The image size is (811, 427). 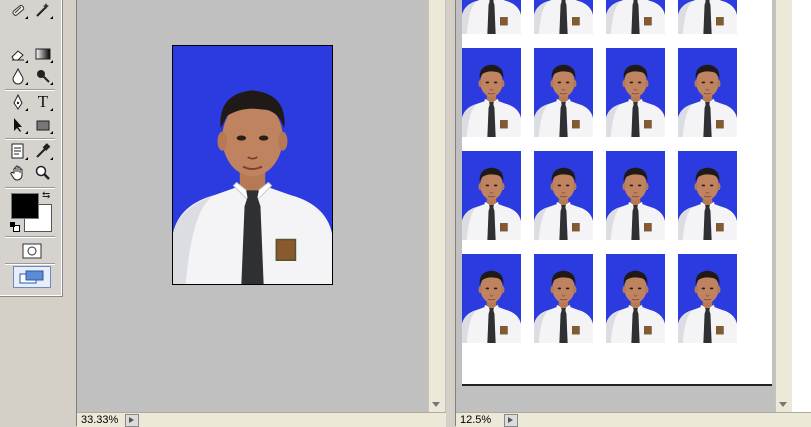 What do you see at coordinates (43, 54) in the screenshot?
I see `gradient-icon` at bounding box center [43, 54].